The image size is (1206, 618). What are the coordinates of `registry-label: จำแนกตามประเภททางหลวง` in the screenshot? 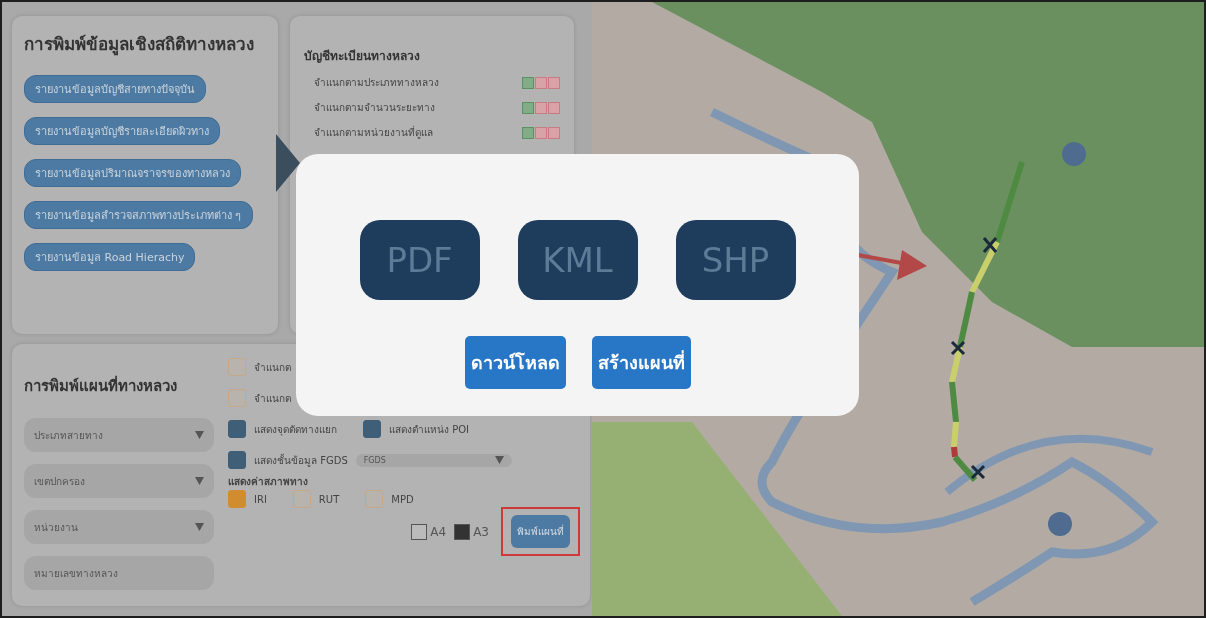 It's located at (376, 83).